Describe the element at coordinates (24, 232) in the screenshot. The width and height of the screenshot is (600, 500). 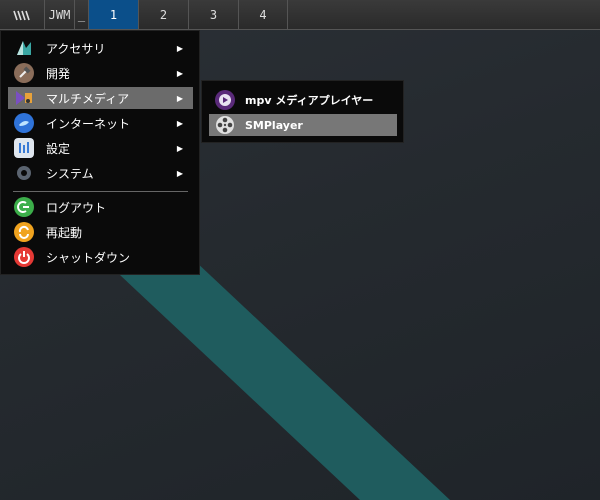
I see `restart-icon` at that location.